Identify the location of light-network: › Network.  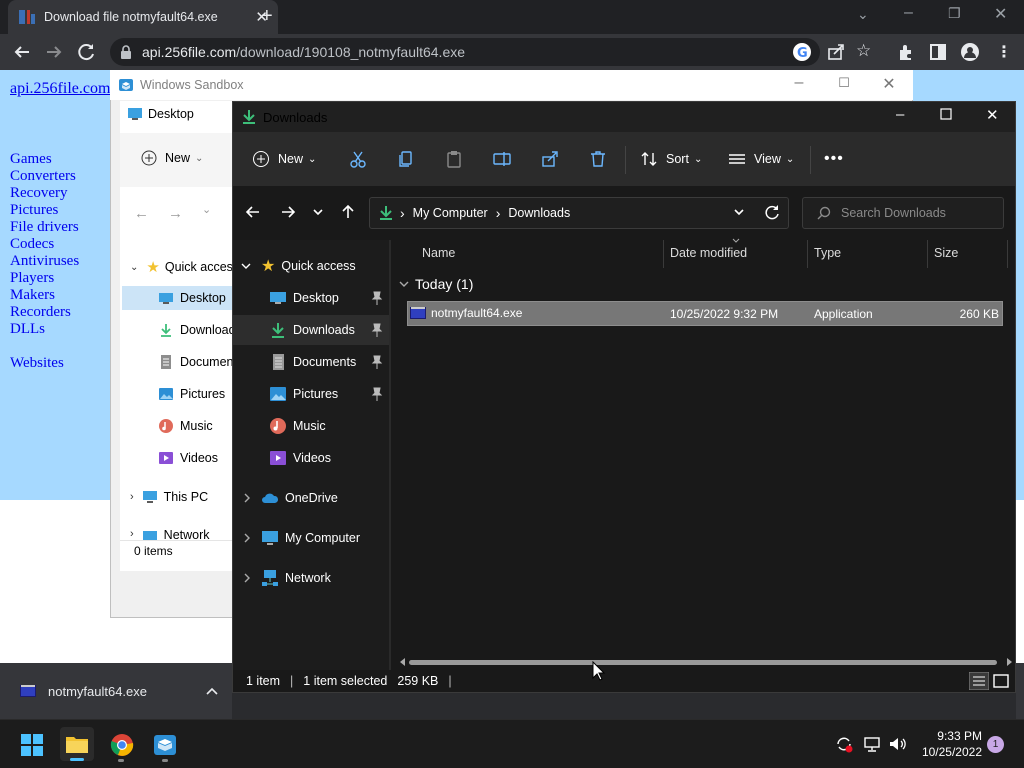
(170, 534).